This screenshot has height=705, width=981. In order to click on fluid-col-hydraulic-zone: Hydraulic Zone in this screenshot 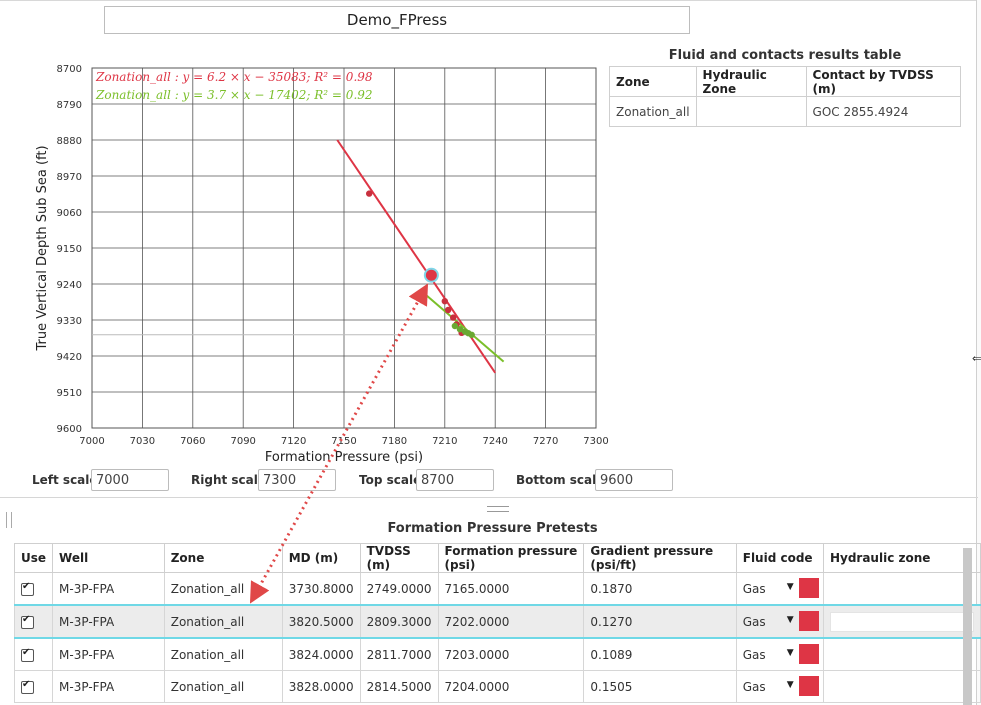, I will do `click(751, 81)`.